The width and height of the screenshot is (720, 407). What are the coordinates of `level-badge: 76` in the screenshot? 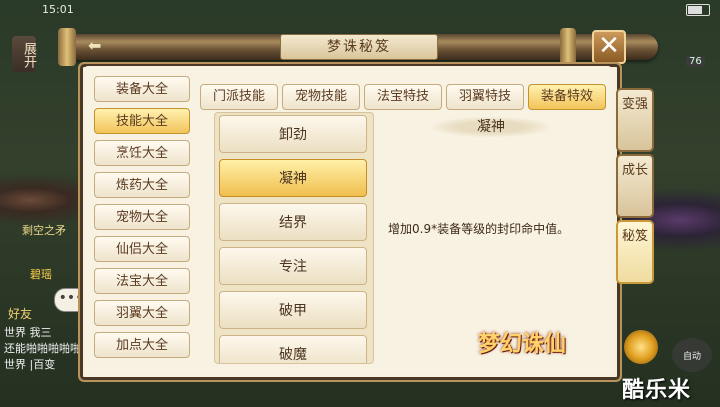 It's located at (695, 61).